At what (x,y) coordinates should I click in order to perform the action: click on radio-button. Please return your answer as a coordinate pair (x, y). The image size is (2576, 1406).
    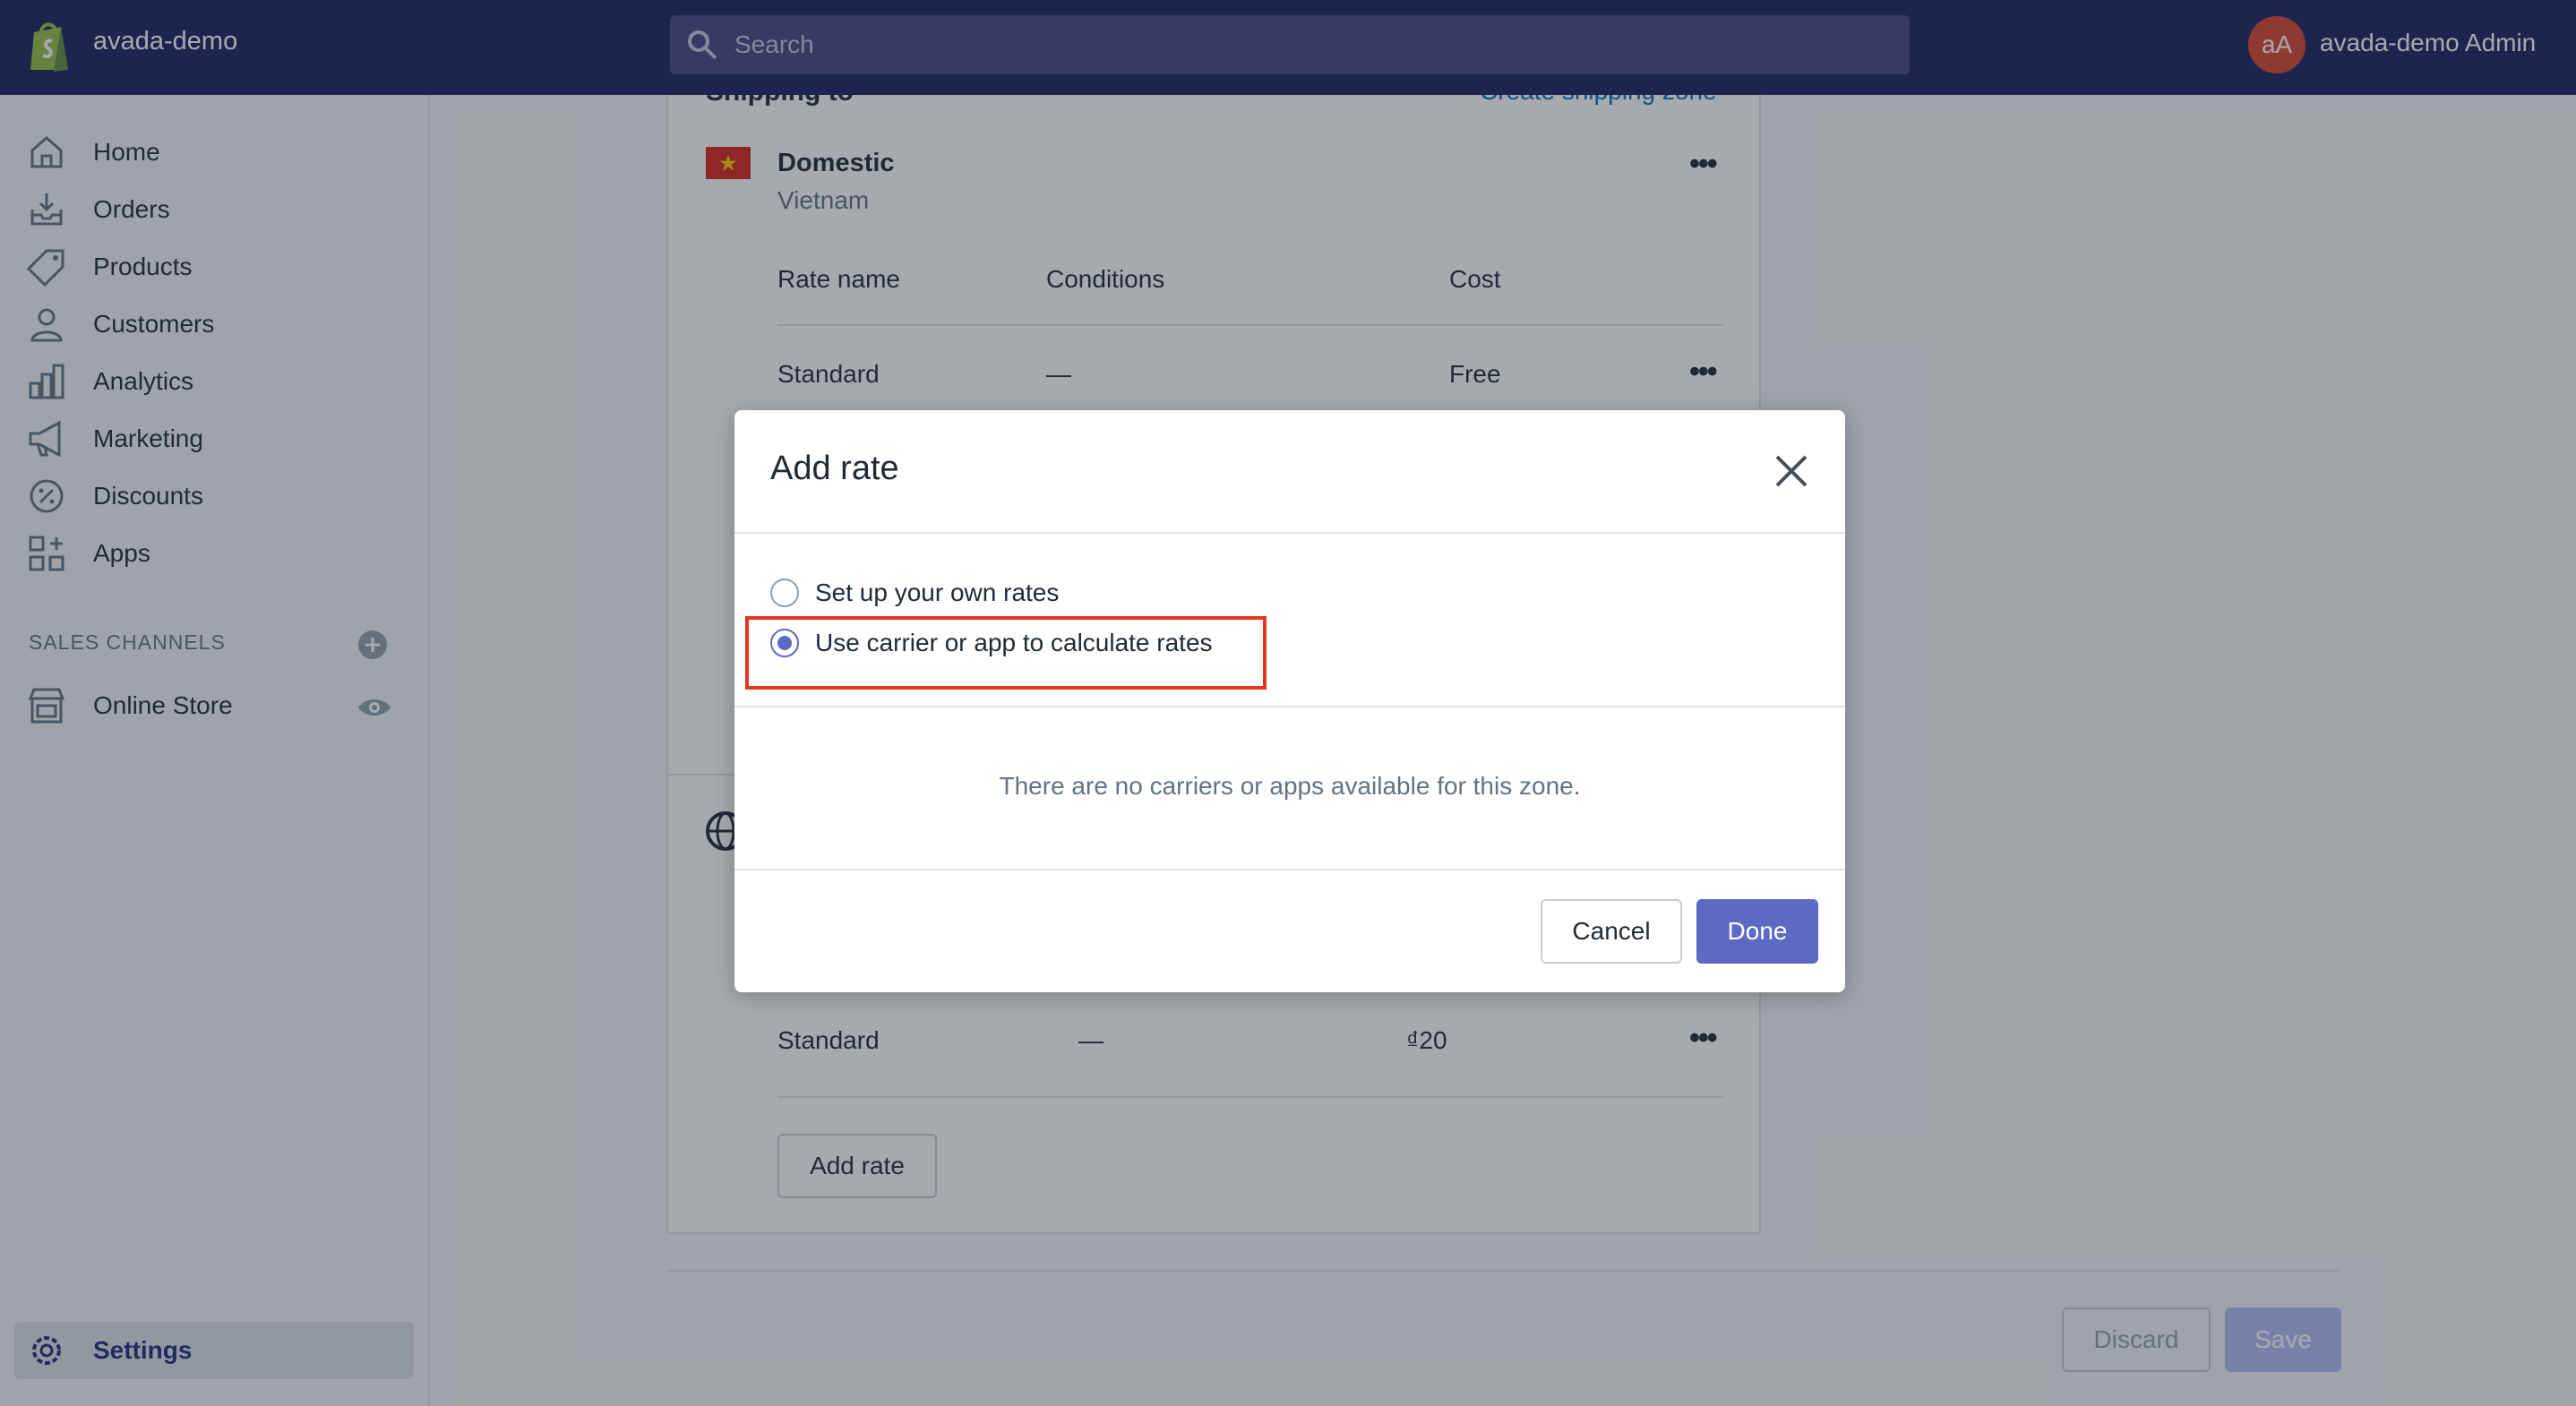
    Looking at the image, I should click on (784, 593).